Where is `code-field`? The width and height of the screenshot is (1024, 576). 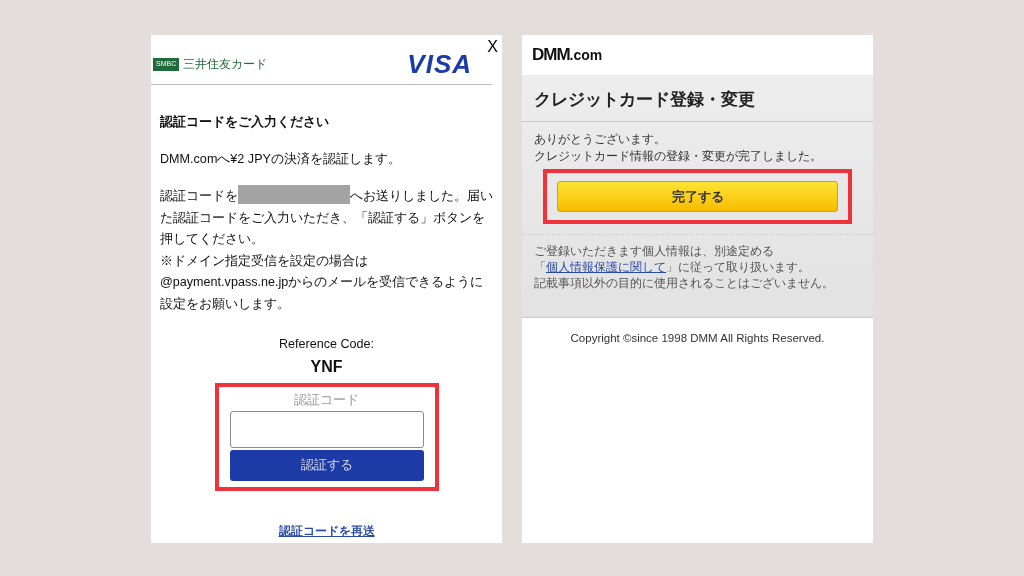
code-field is located at coordinates (326, 429).